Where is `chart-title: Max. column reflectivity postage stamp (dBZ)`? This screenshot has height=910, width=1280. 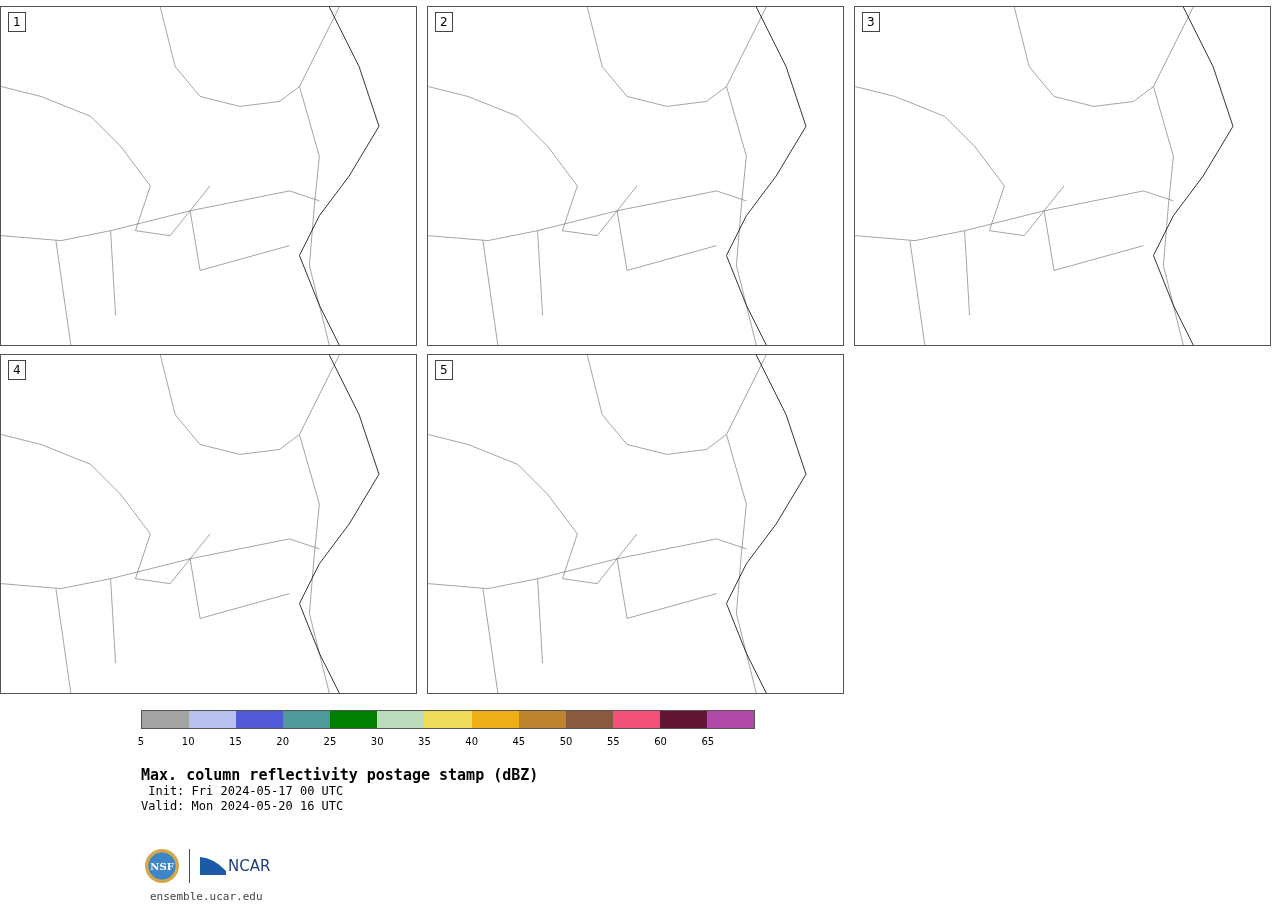 chart-title: Max. column reflectivity postage stamp (dBZ) is located at coordinates (340, 775).